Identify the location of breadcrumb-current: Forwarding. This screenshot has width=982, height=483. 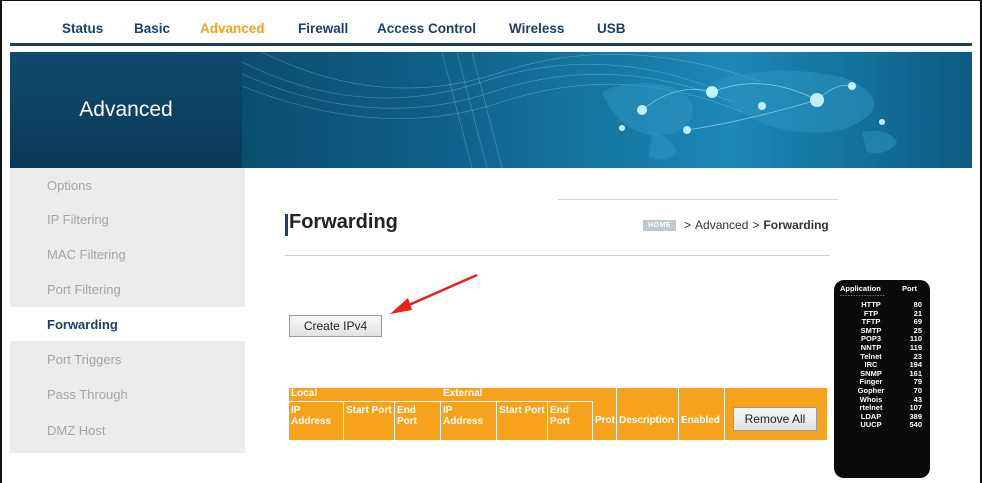
(796, 225).